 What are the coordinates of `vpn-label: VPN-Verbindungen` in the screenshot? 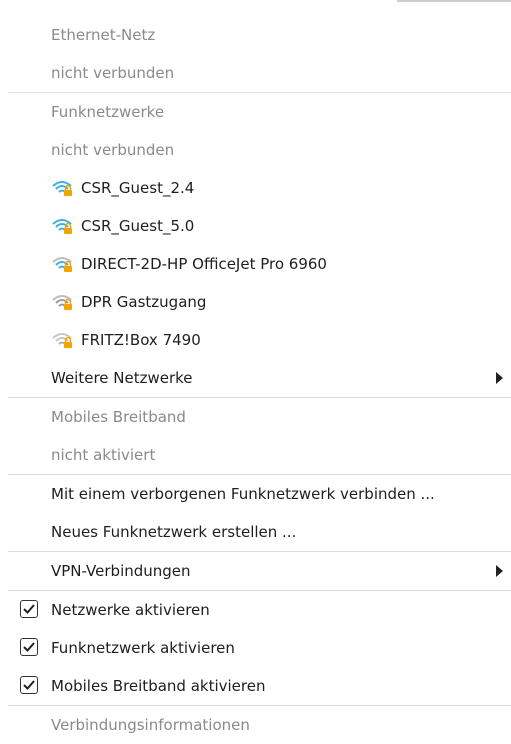 It's located at (121, 571).